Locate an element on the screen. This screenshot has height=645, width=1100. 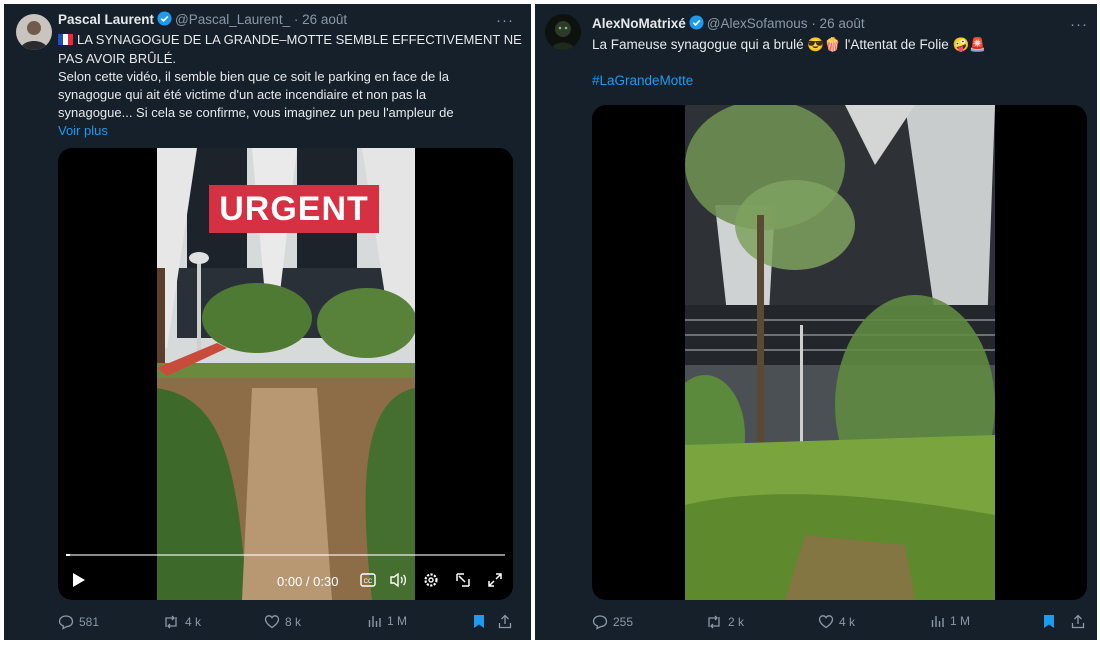
video-progress-bar is located at coordinates (285, 555).